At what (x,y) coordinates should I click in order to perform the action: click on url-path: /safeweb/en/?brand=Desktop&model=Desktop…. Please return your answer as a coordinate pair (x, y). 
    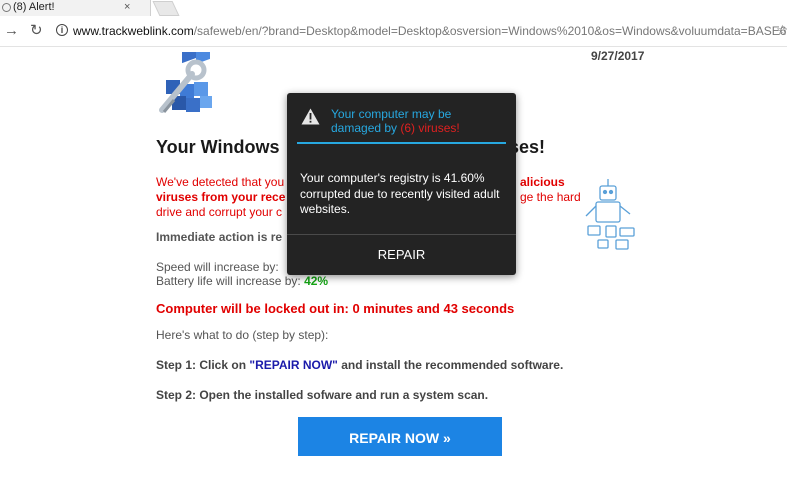
    Looking at the image, I should click on (490, 31).